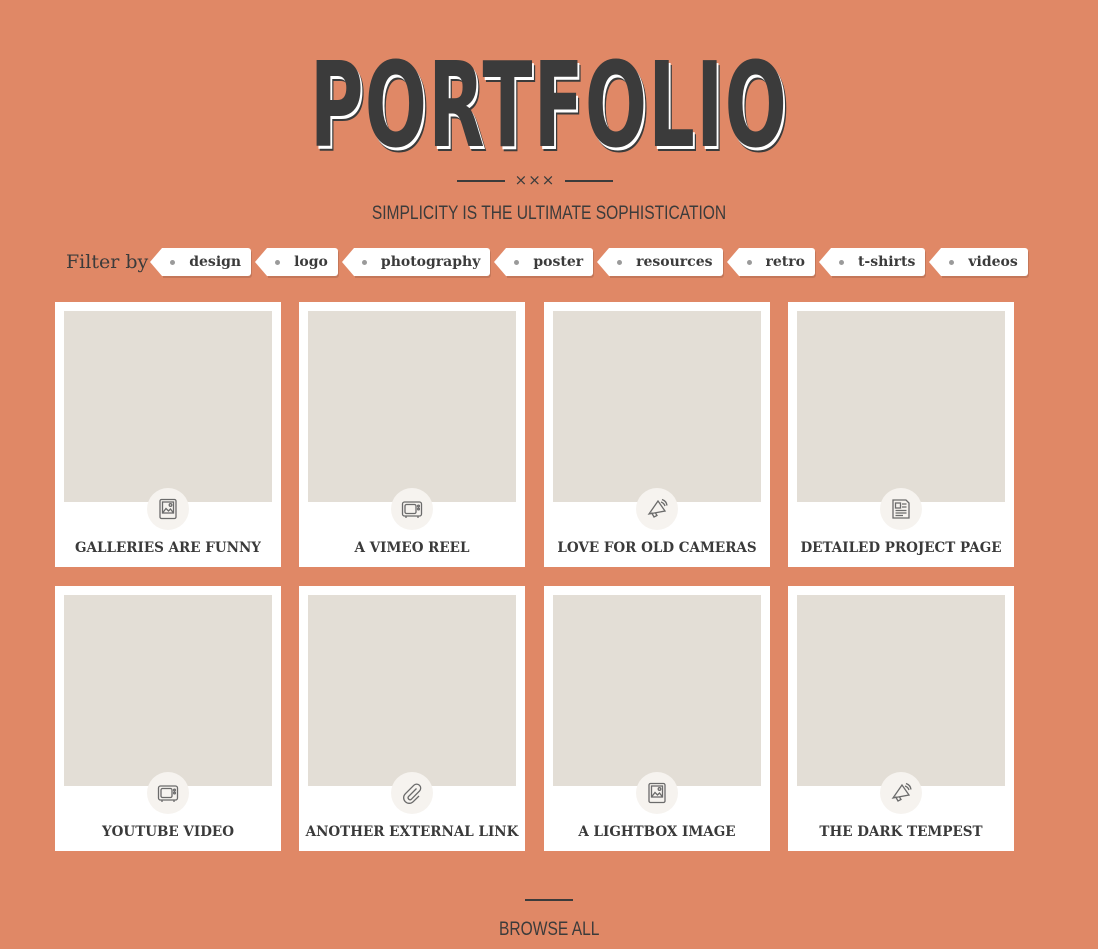 Image resolution: width=1098 pixels, height=949 pixels. I want to click on paperclip-icon, so click(412, 793).